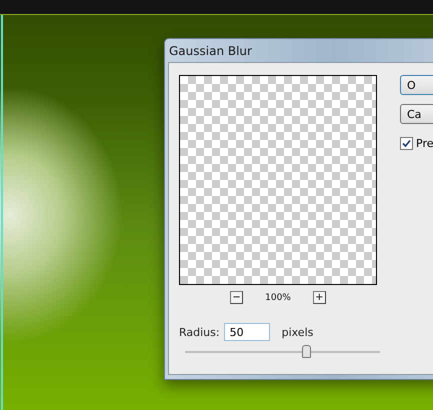 The image size is (433, 410). What do you see at coordinates (199, 332) in the screenshot?
I see `radius-label: Radius:` at bounding box center [199, 332].